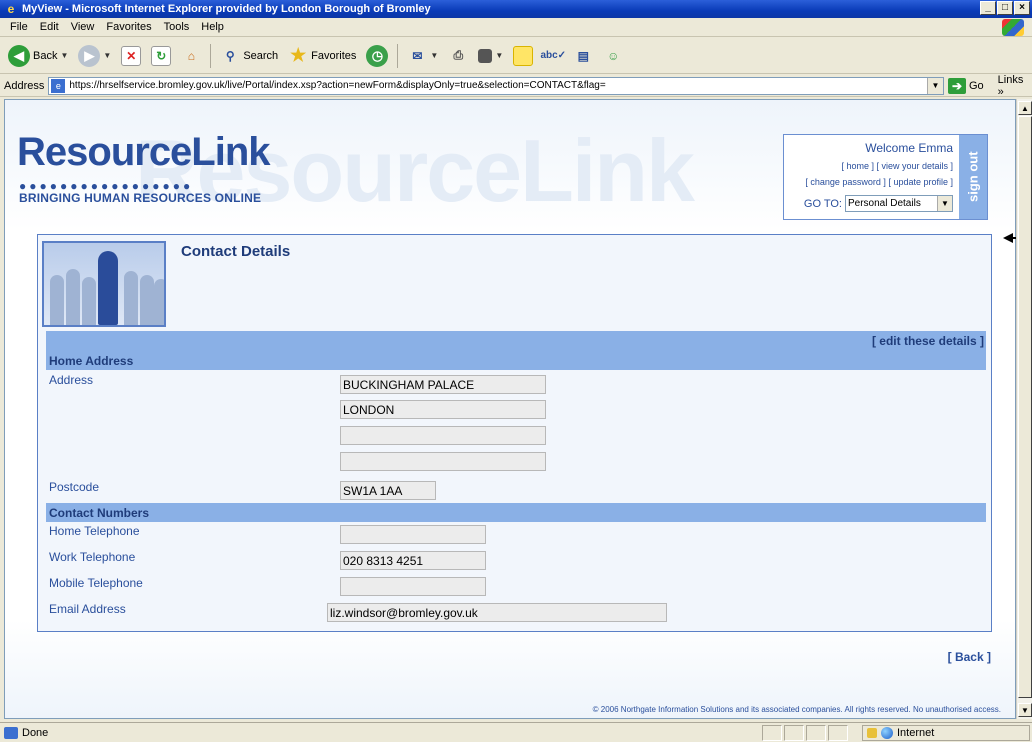  Describe the element at coordinates (988, 8) in the screenshot. I see `minimize-button: _` at that location.